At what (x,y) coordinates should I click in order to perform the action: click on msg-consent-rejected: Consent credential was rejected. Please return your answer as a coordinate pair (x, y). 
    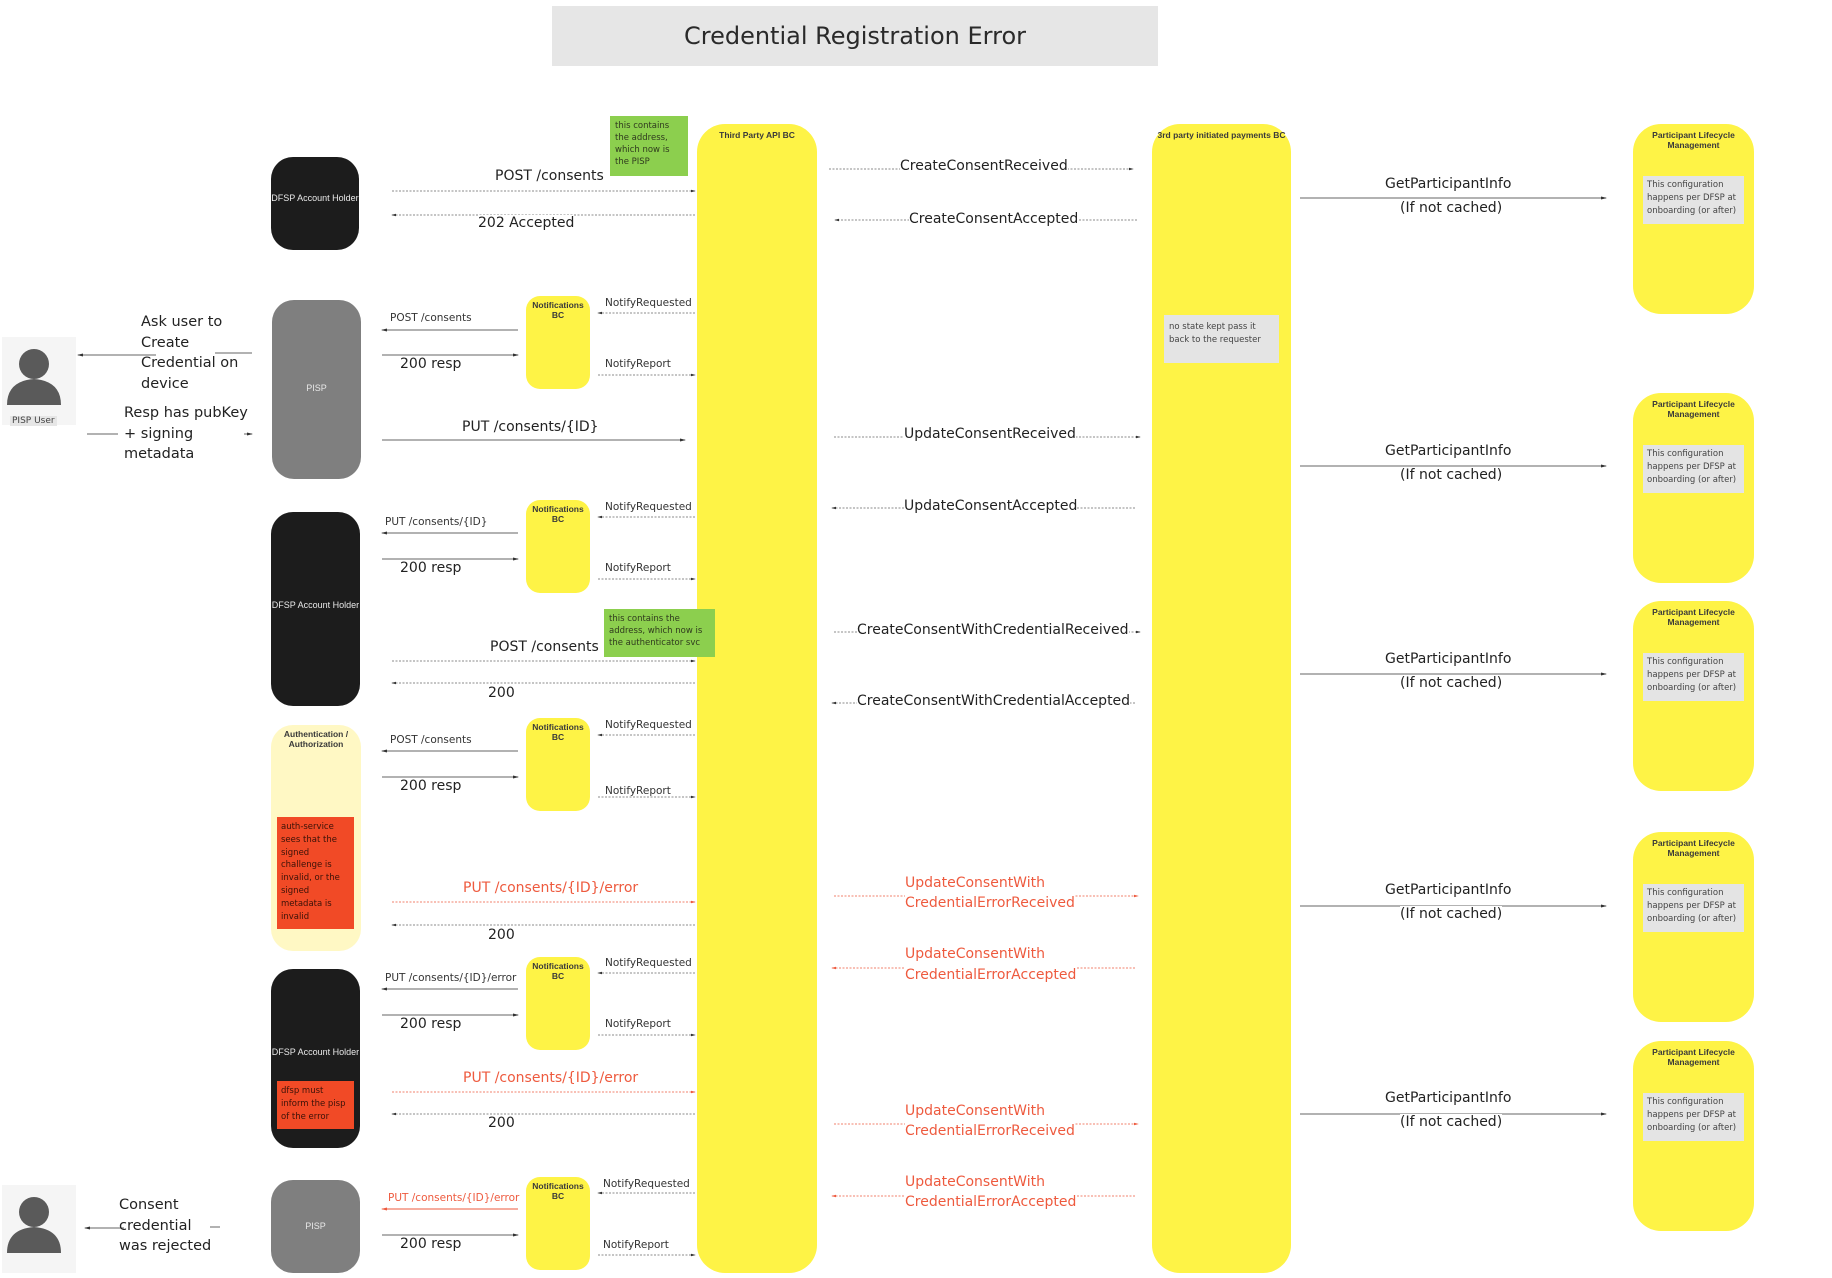
    Looking at the image, I should click on (165, 1225).